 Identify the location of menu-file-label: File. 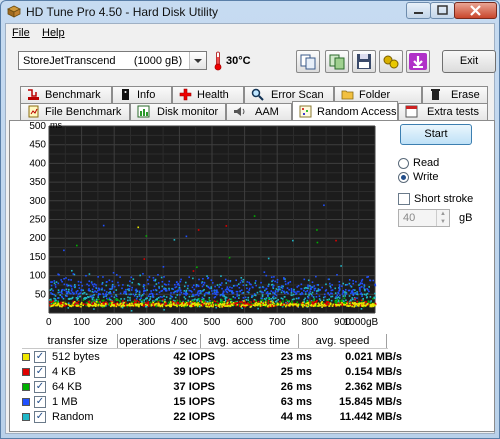
(21, 33).